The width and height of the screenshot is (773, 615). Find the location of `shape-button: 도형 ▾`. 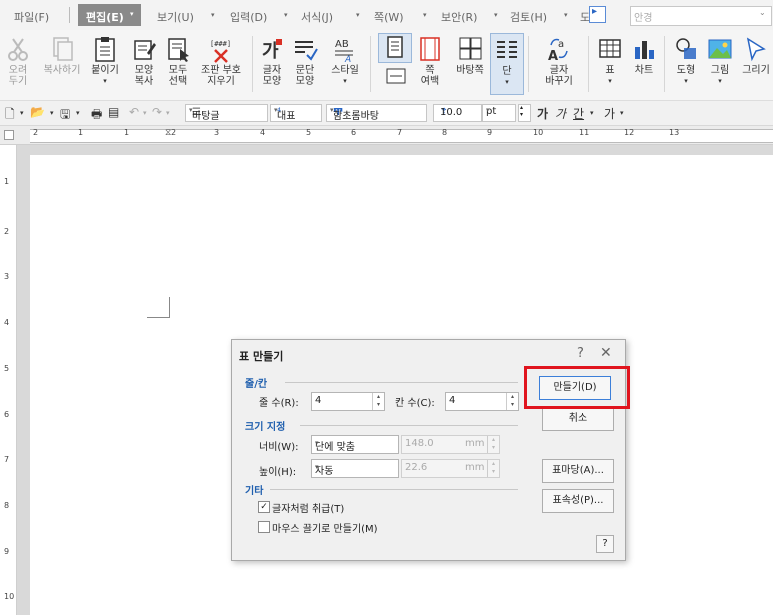

shape-button: 도형 ▾ is located at coordinates (686, 58).